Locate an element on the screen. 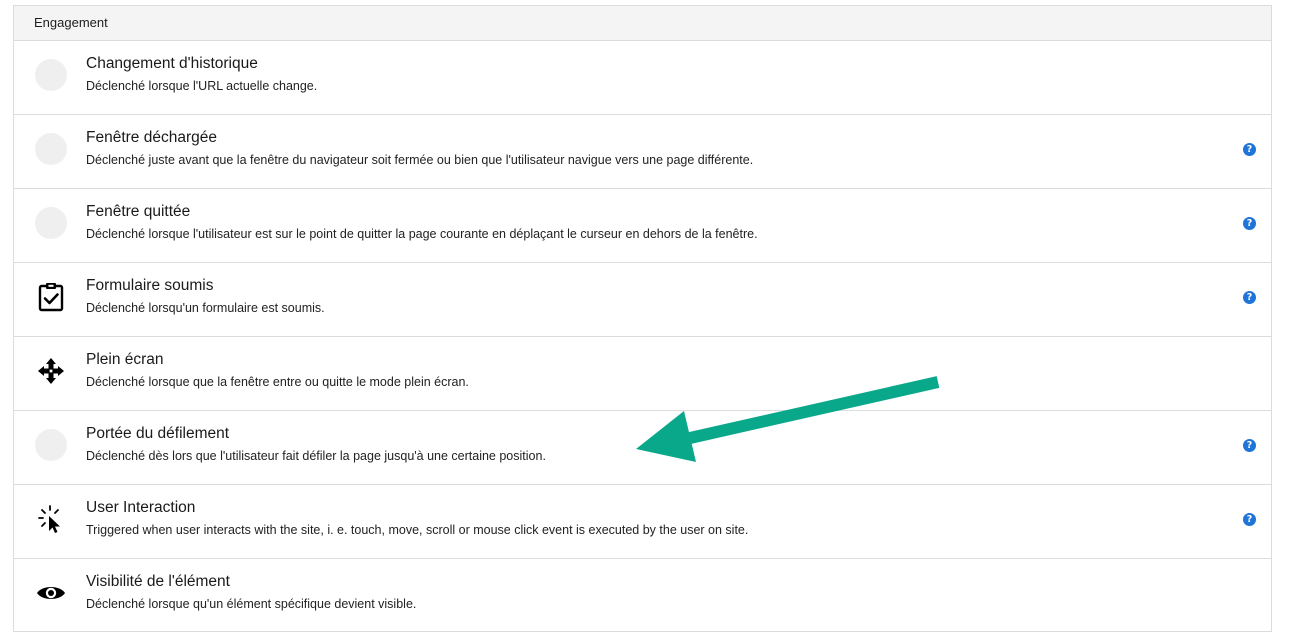  trigger-title: Fenêtre quittée is located at coordinates (138, 211).